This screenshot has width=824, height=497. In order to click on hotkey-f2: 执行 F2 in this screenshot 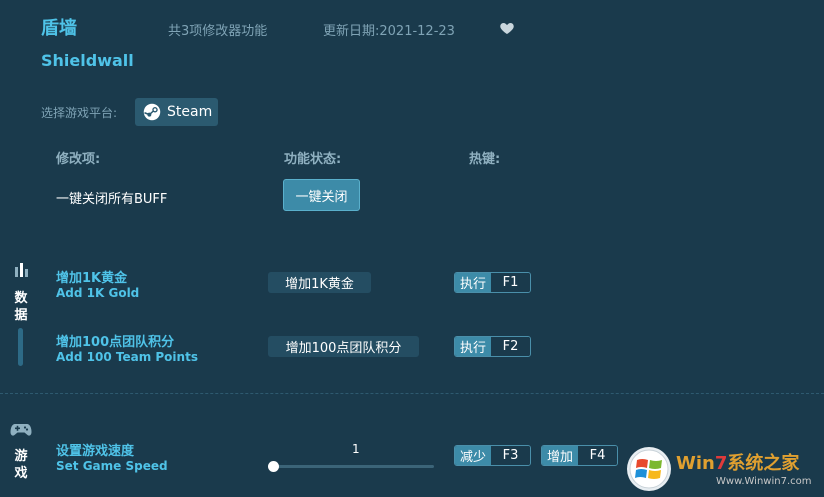, I will do `click(492, 346)`.